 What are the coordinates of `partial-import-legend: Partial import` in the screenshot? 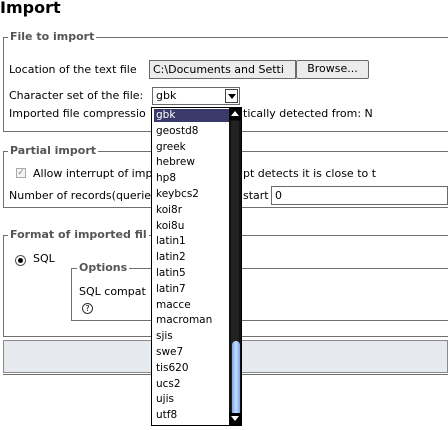 It's located at (53, 150).